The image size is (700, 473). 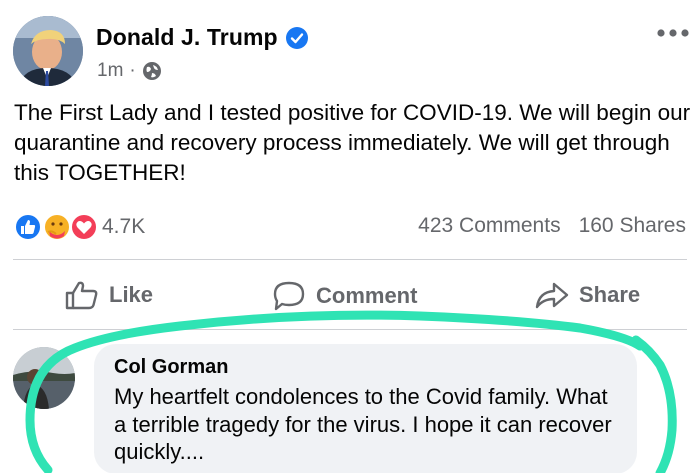 What do you see at coordinates (632, 226) in the screenshot?
I see `shares-count: 160 Shares` at bounding box center [632, 226].